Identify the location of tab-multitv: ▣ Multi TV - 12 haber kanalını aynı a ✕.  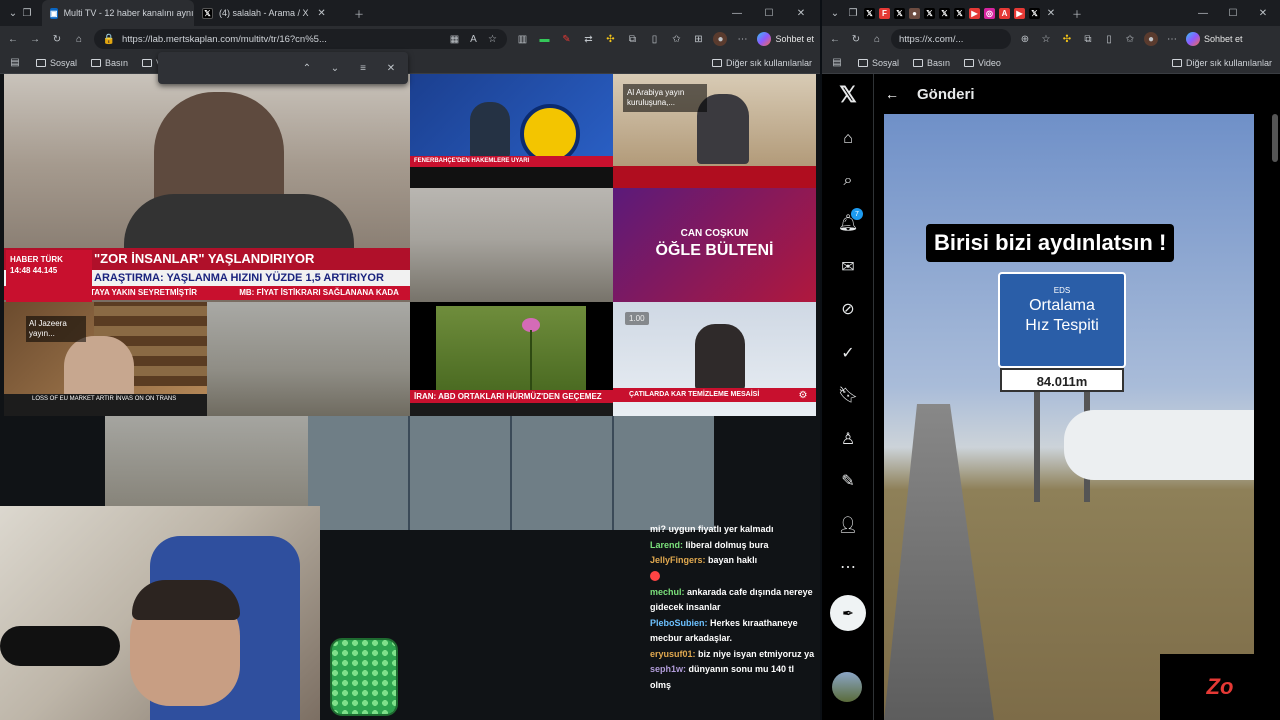
(118, 13).